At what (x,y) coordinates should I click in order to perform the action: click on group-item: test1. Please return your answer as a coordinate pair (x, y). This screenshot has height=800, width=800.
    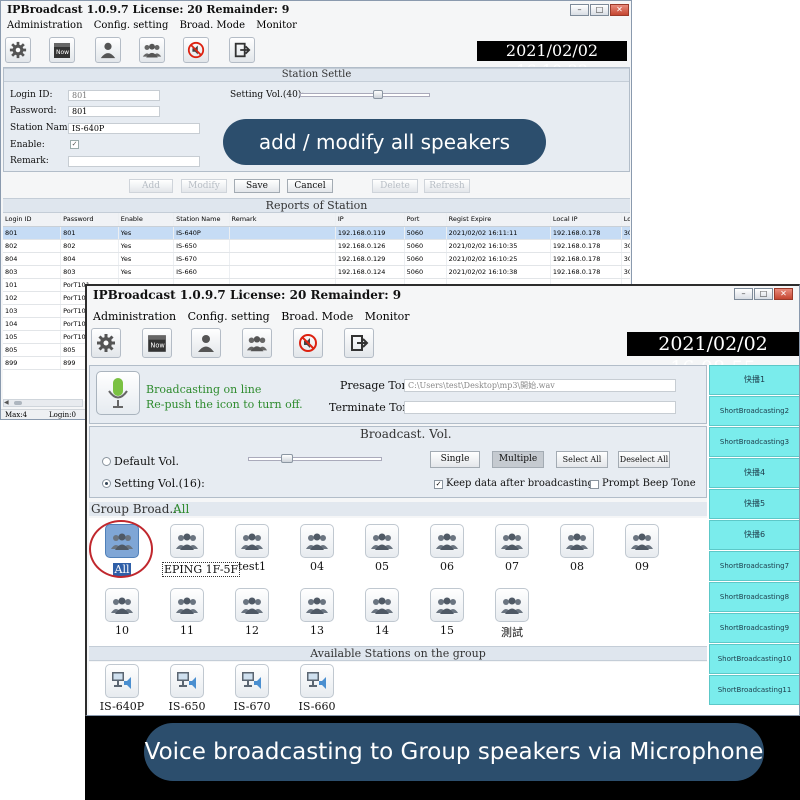
    Looking at the image, I should click on (252, 548).